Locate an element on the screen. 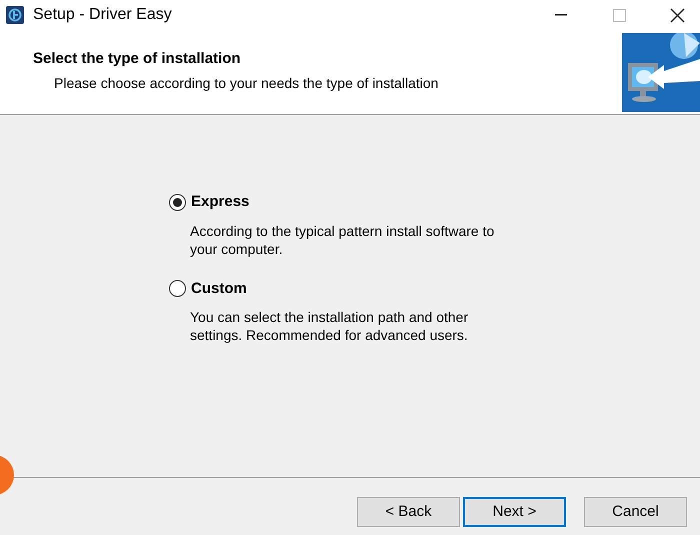 This screenshot has width=700, height=535. option-description: According to the typical pattern install software to your computer. is located at coordinates (343, 240).